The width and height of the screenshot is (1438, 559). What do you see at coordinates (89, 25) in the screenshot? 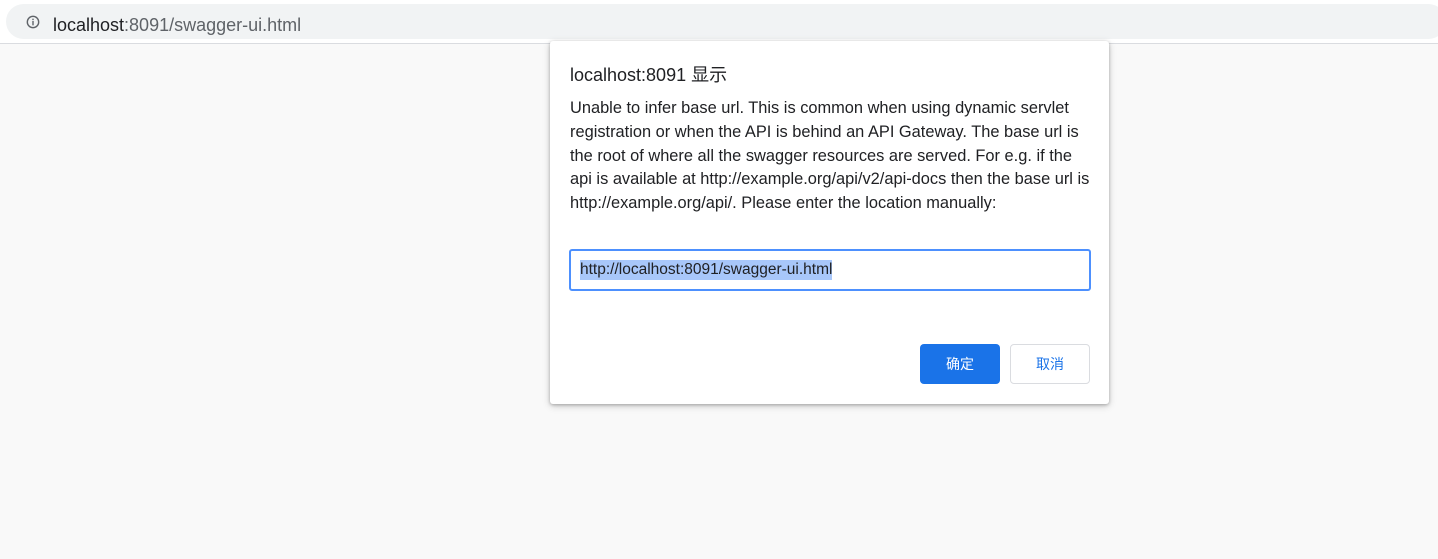
I see `address-url-host: localhost` at bounding box center [89, 25].